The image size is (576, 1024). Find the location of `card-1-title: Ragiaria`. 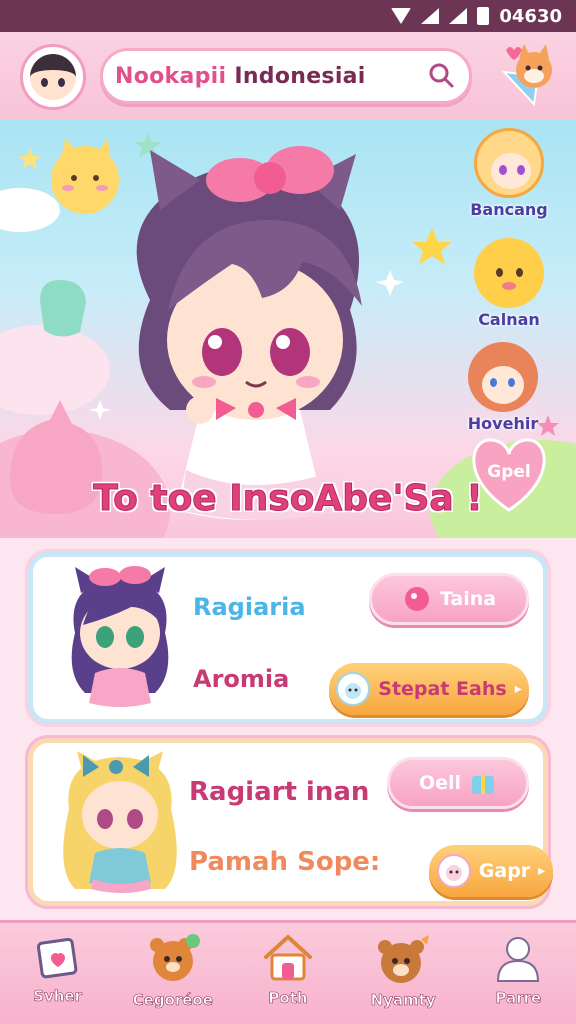

card-1-title: Ragiaria is located at coordinates (249, 607).